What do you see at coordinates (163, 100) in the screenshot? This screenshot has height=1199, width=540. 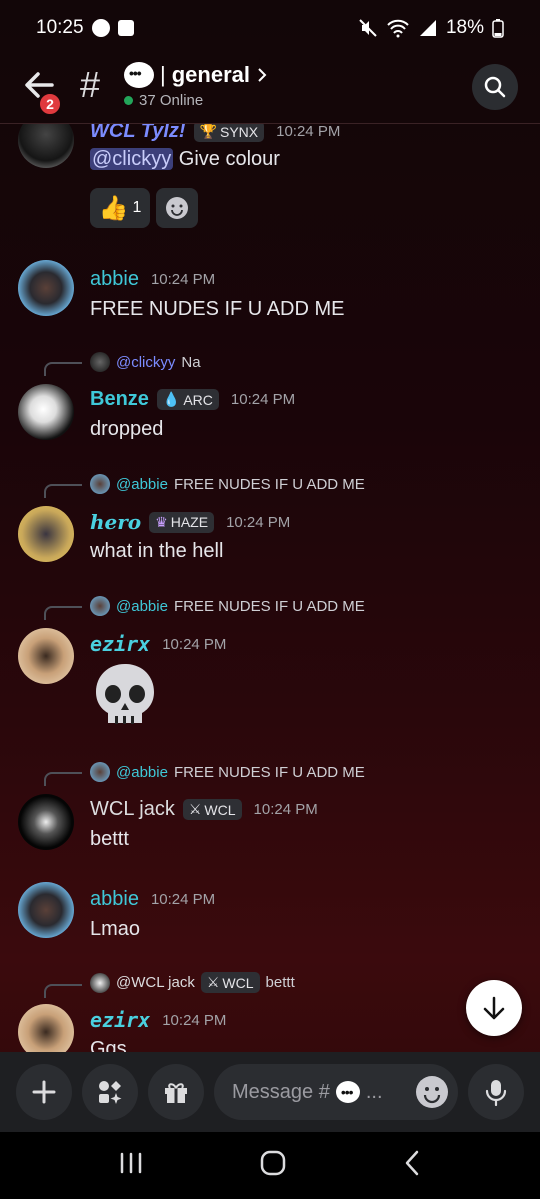 I see `online-count: 37 Online` at bounding box center [163, 100].